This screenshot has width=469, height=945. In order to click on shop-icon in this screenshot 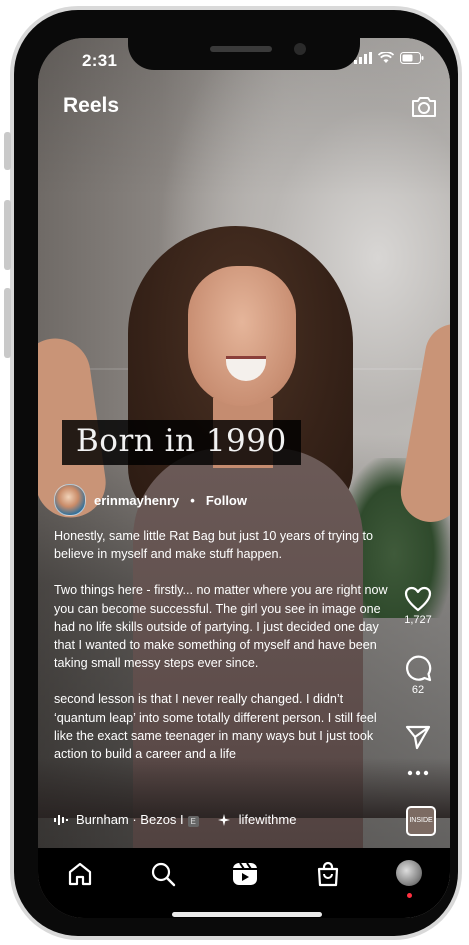, I will do `click(328, 874)`.